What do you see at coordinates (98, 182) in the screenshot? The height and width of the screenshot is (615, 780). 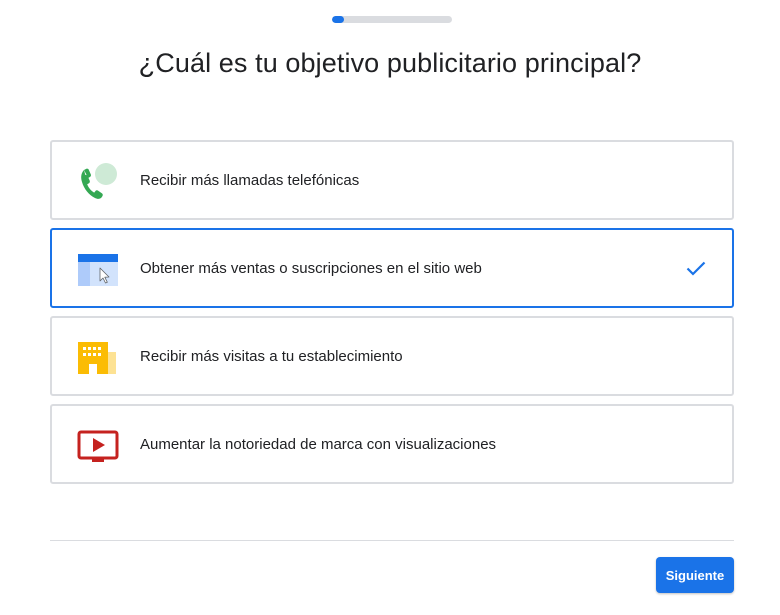 I see `phone-call-icon` at bounding box center [98, 182].